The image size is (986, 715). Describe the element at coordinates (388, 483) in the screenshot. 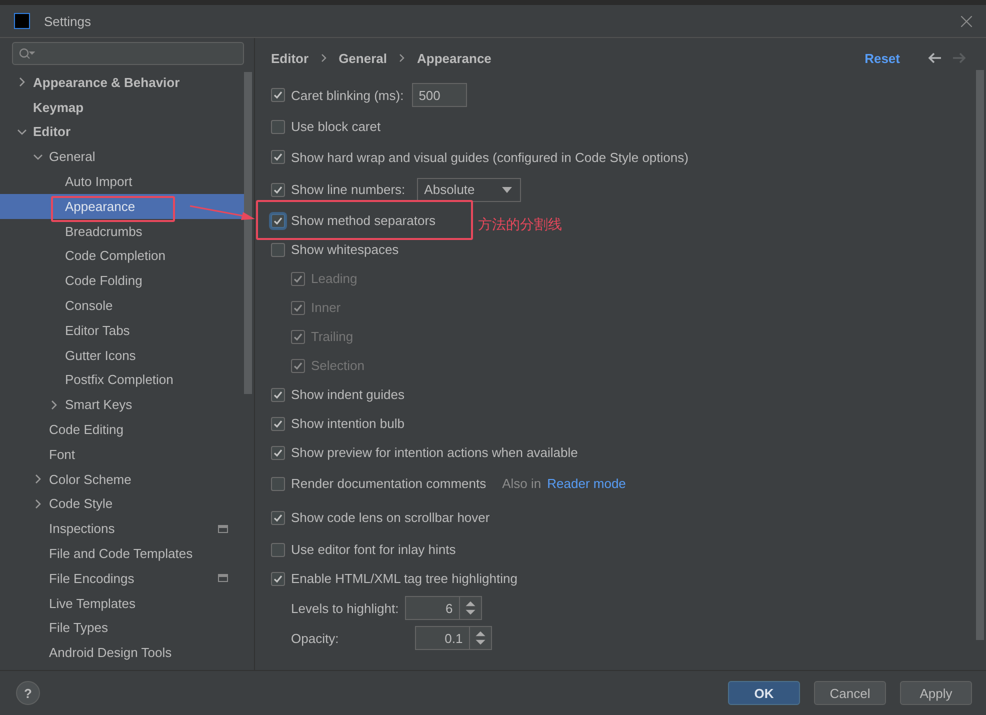

I see `checkbox-label: Render documentation comments` at that location.